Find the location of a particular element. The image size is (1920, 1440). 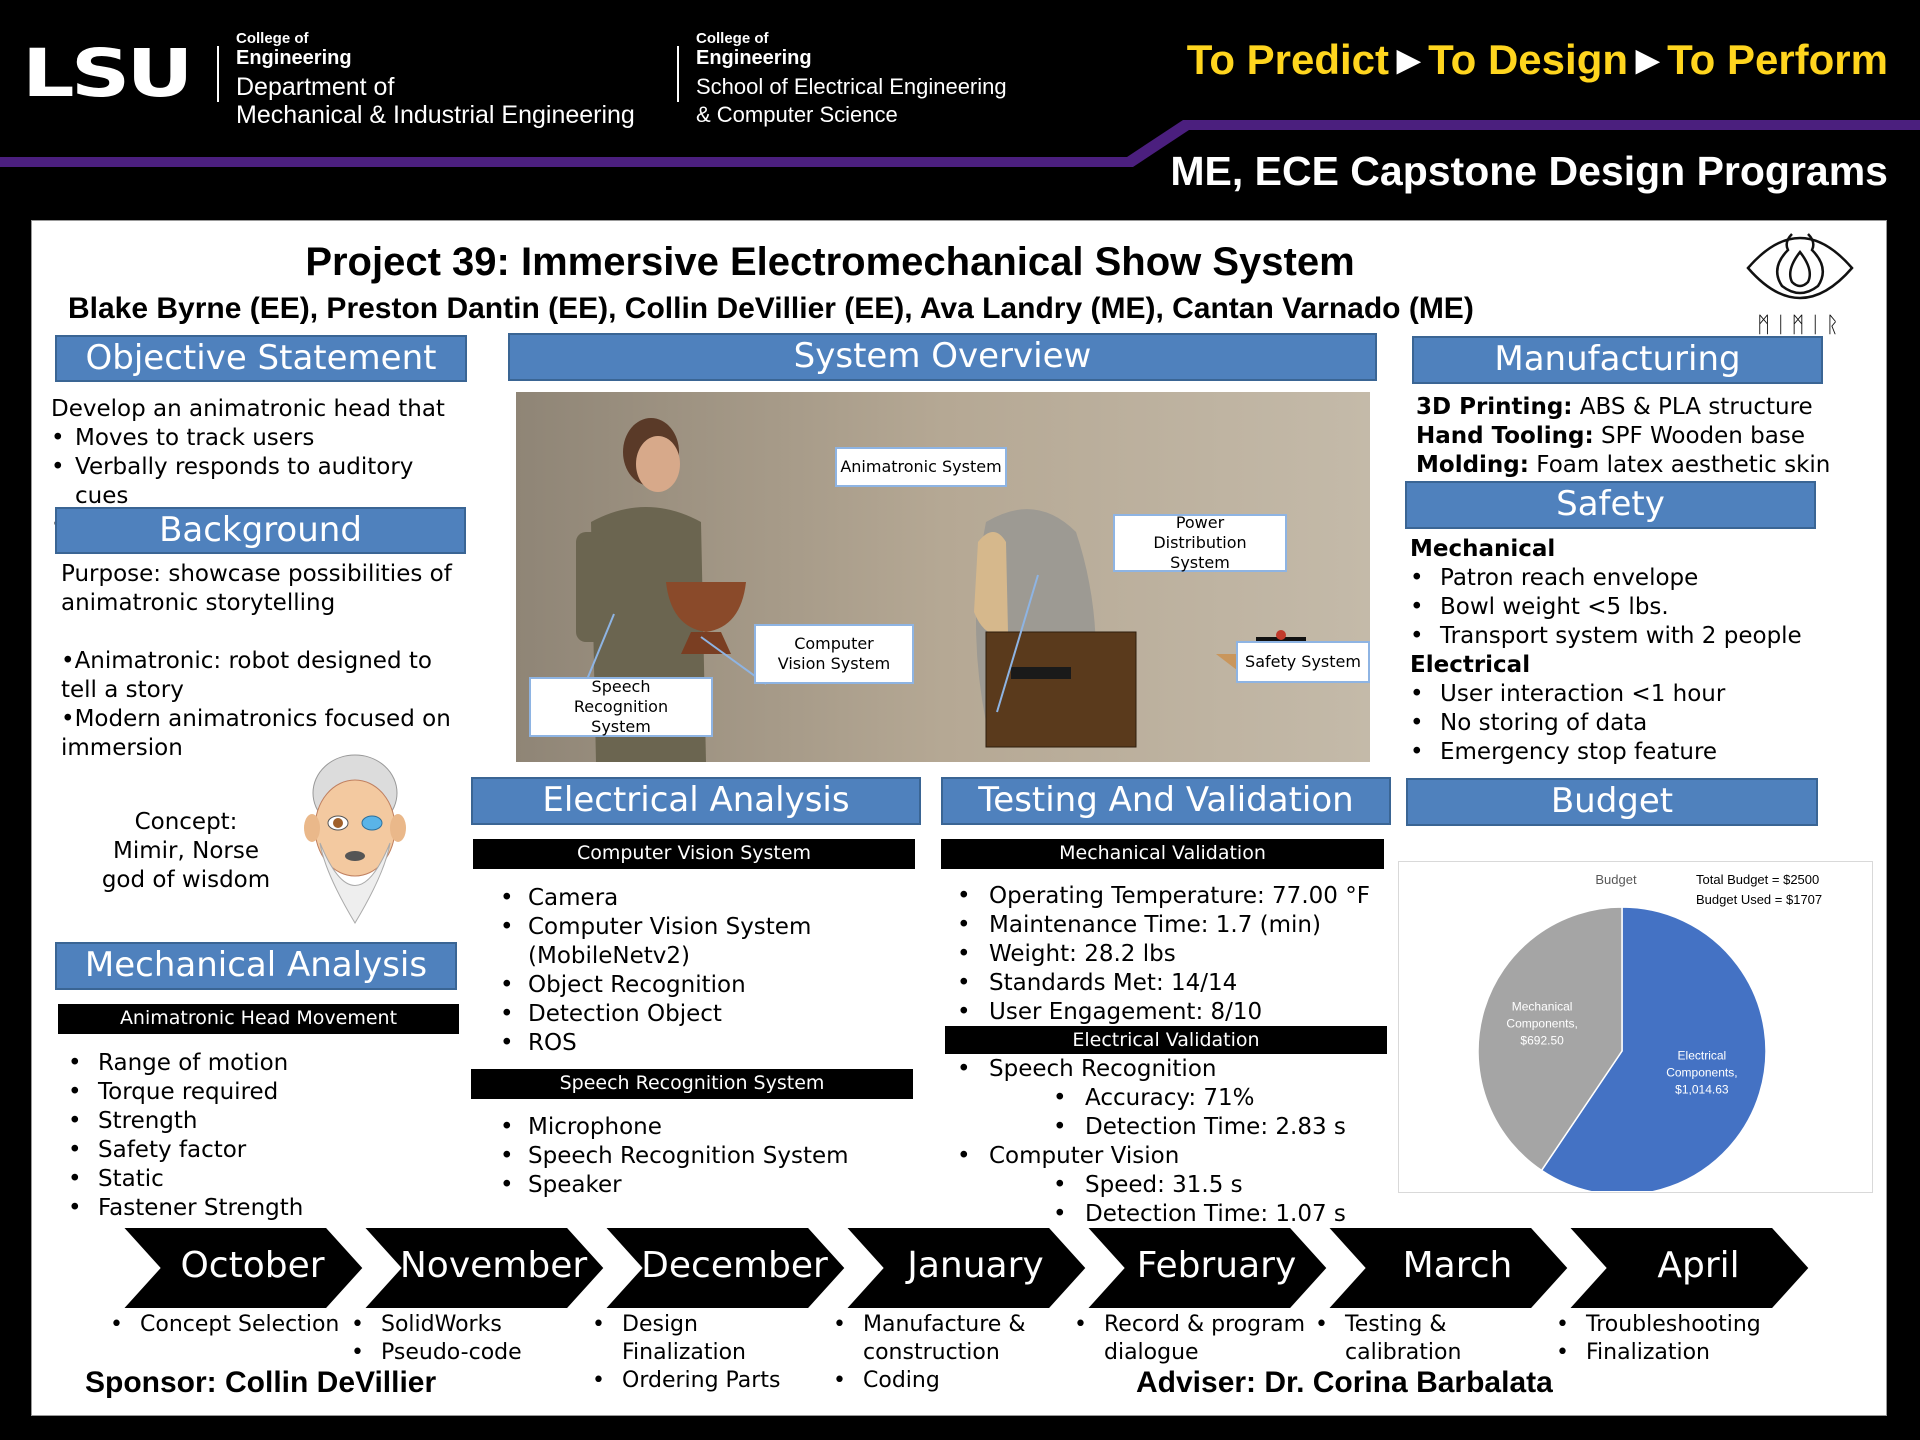

cv-item: Camera is located at coordinates (700, 898).